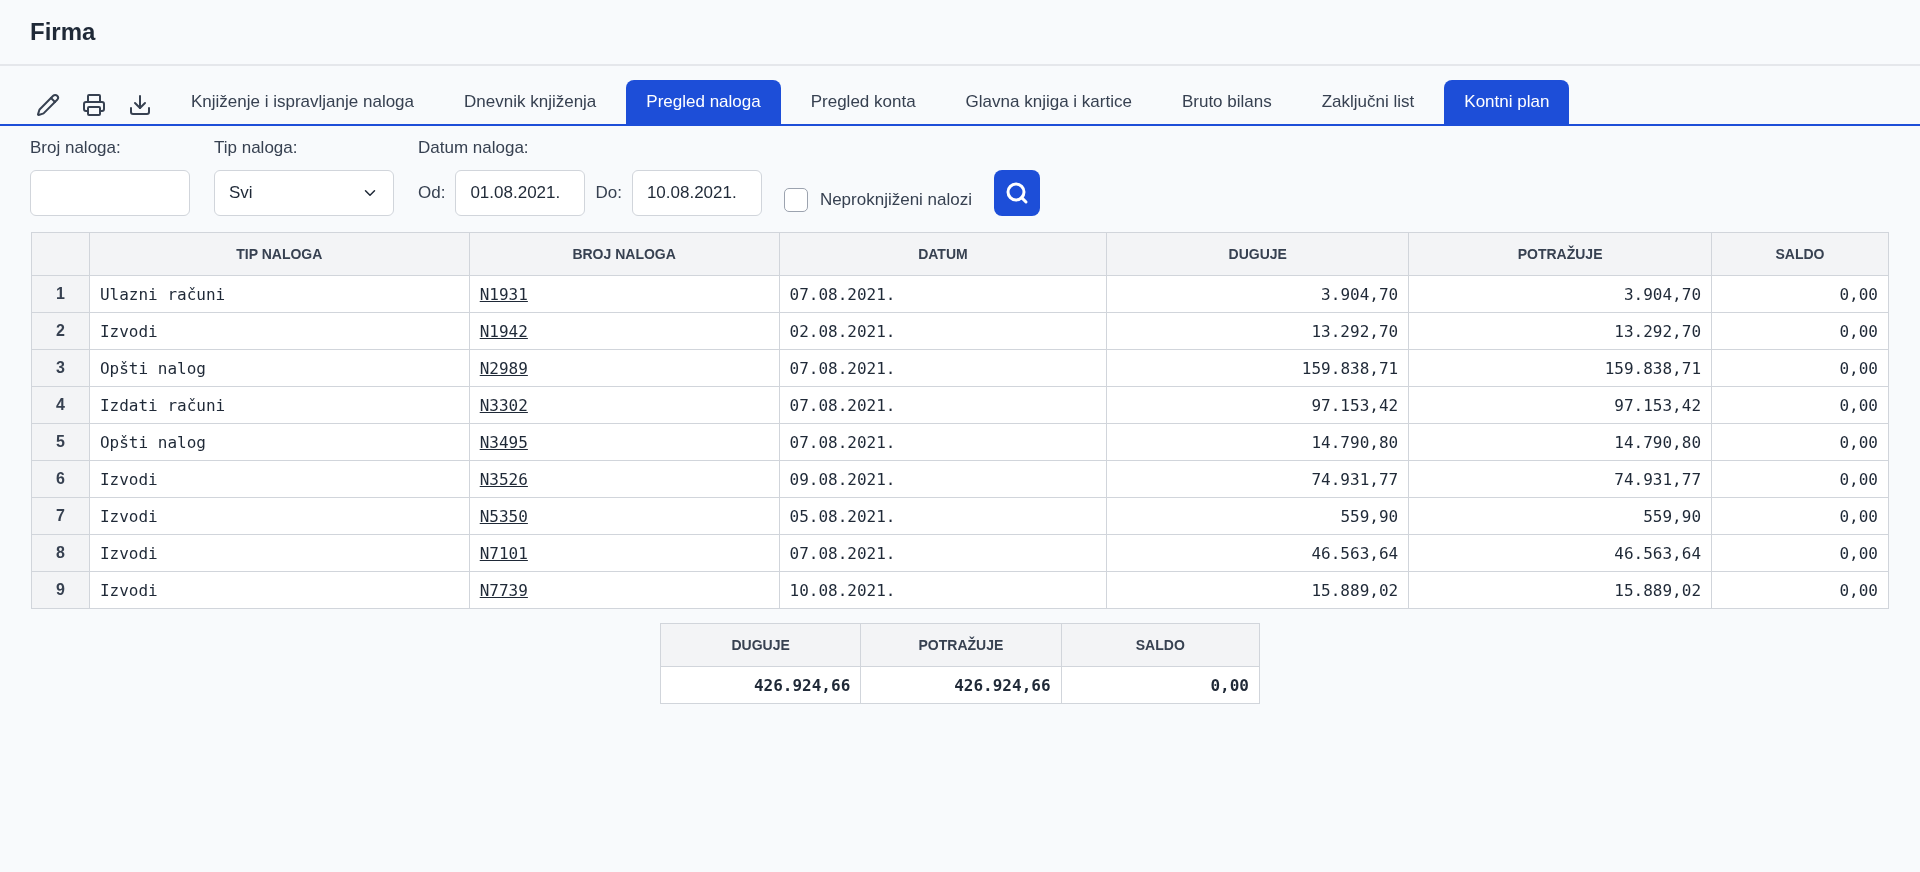 Image resolution: width=1920 pixels, height=872 pixels. What do you see at coordinates (279, 405) in the screenshot?
I see `table-cell: Izdati računi` at bounding box center [279, 405].